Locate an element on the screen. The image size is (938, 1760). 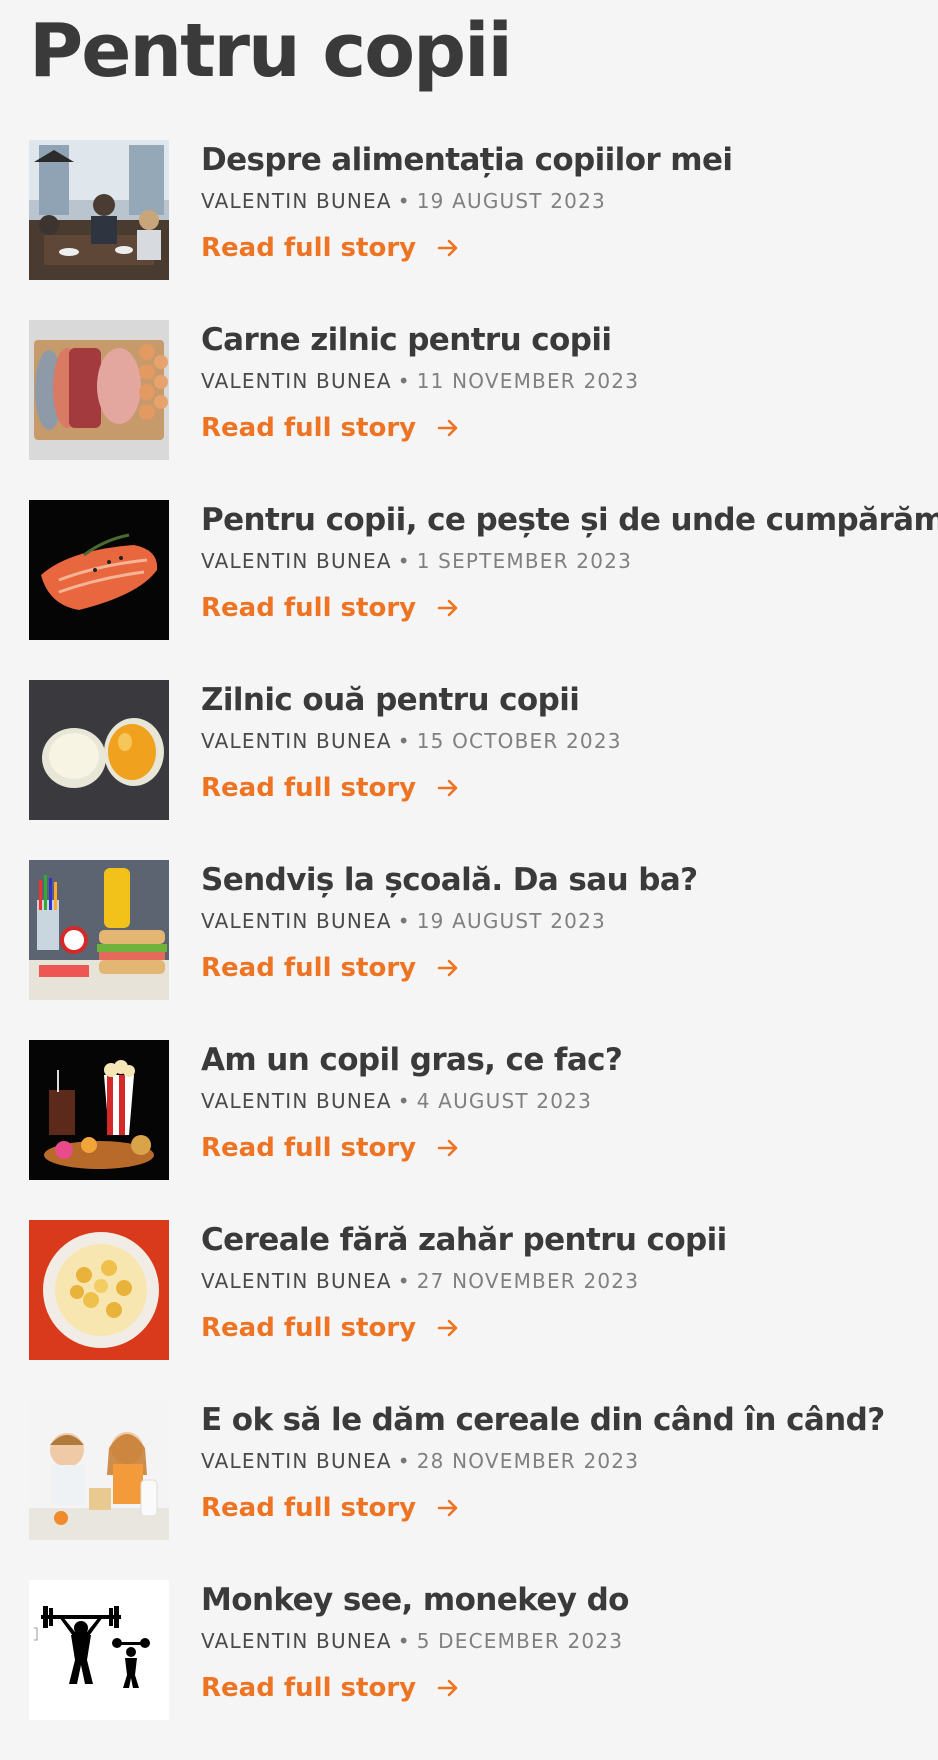
salmon-fillet-image is located at coordinates (99, 570).